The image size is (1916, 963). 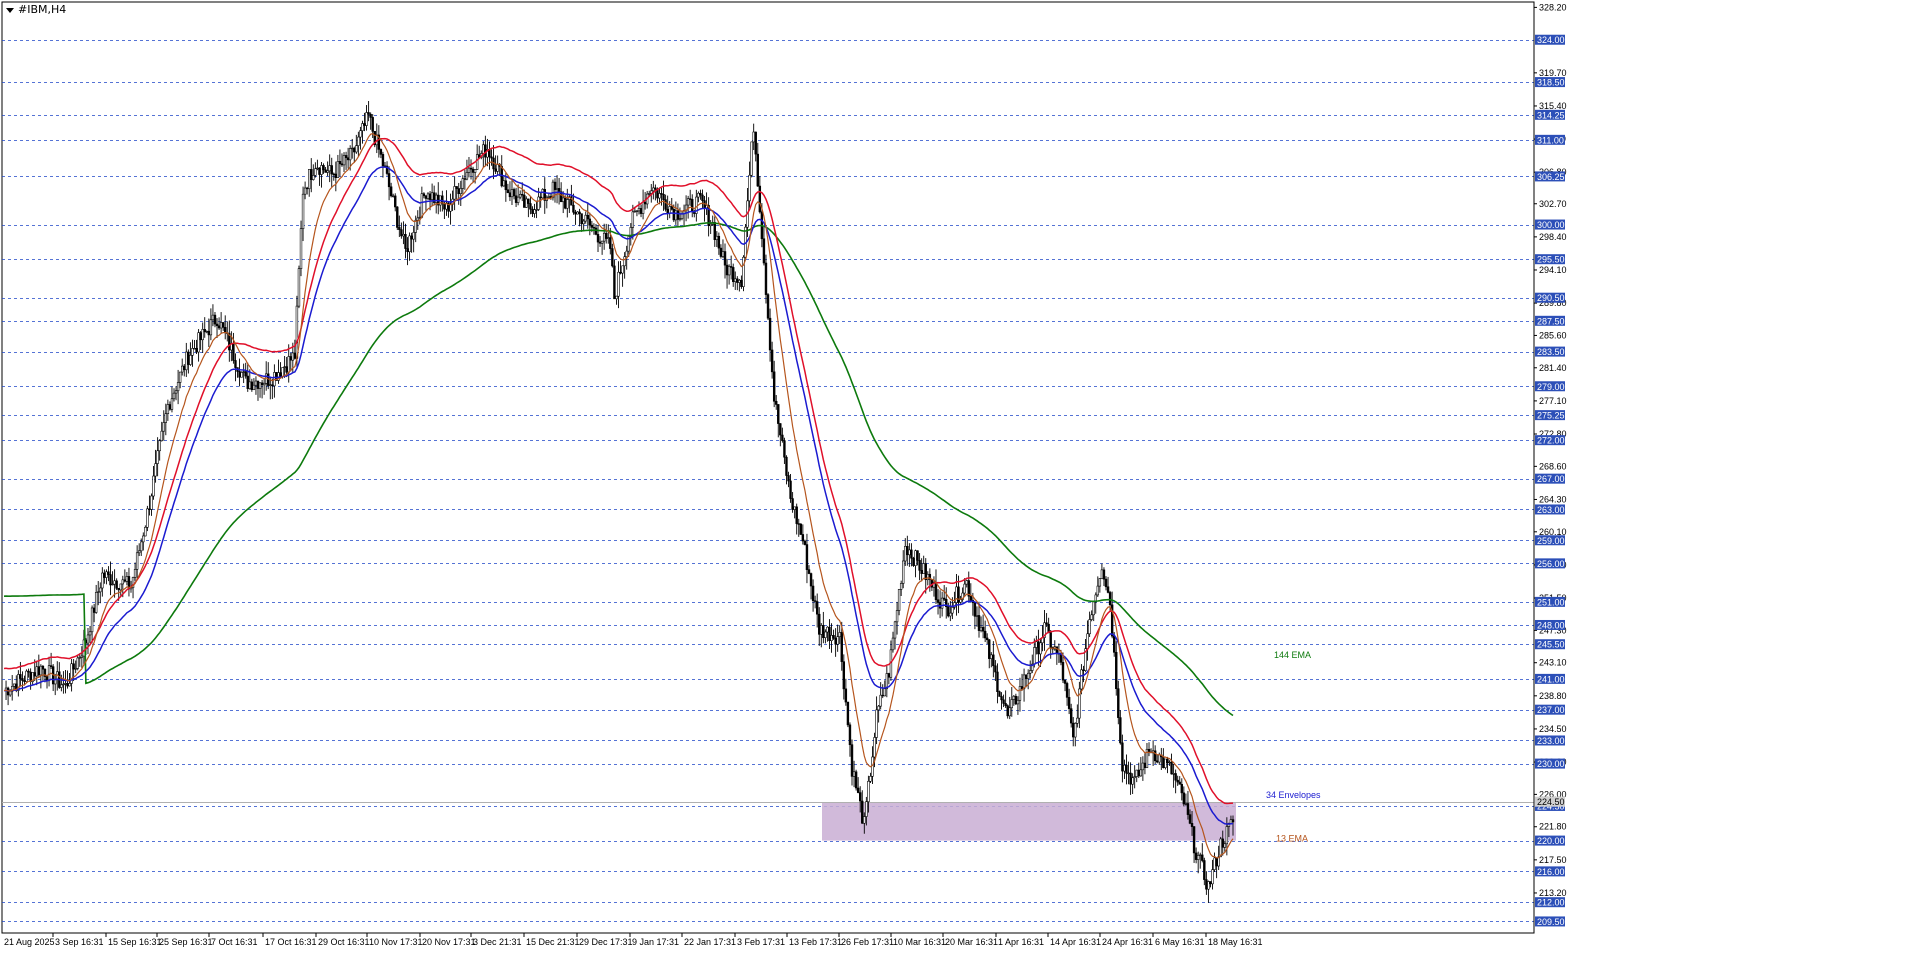 What do you see at coordinates (1551, 441) in the screenshot?
I see `level-tag-label: 272.00` at bounding box center [1551, 441].